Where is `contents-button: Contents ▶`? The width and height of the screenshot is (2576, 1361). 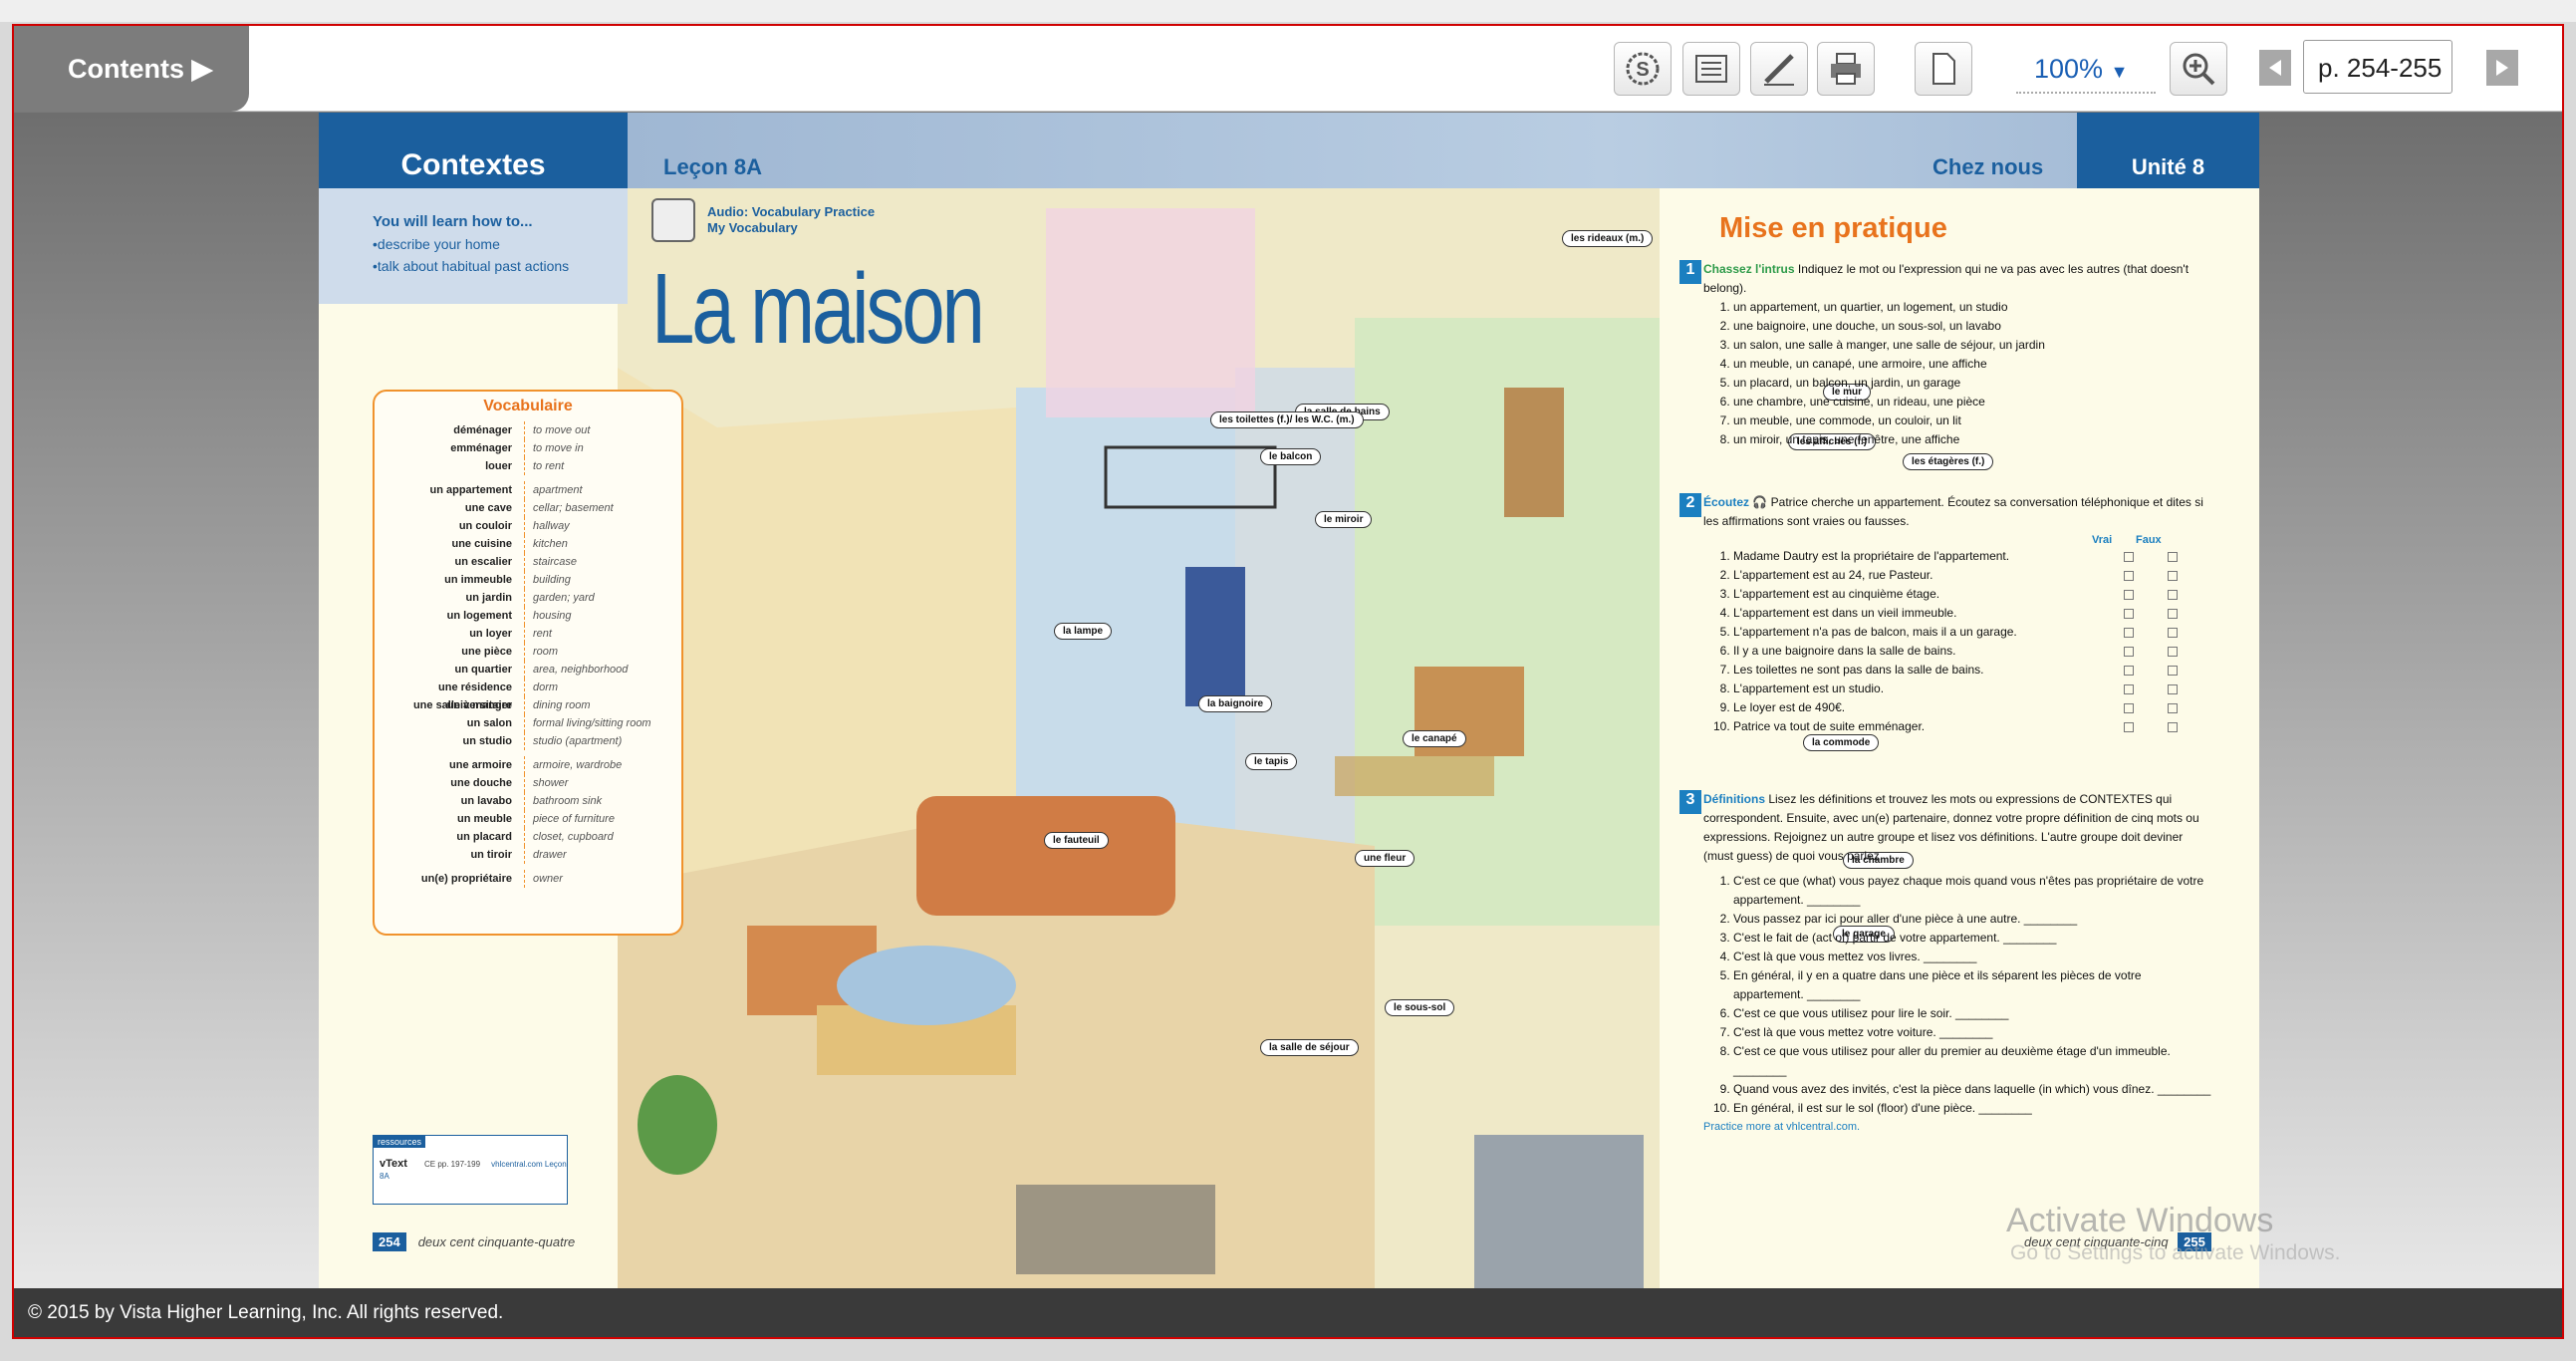
contents-button: Contents ▶ is located at coordinates (131, 69).